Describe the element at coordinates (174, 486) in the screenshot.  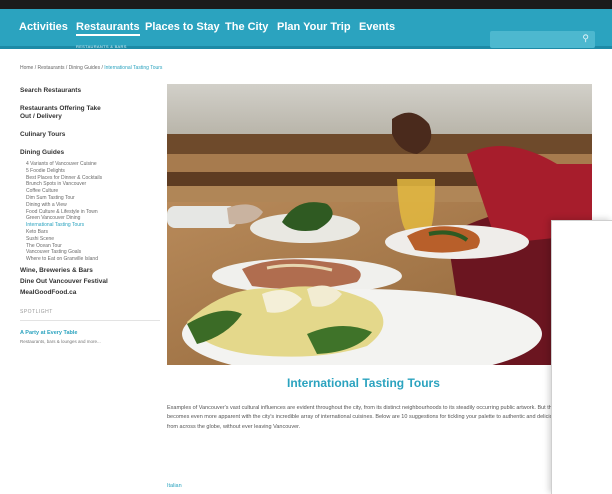
I see `section-link-italian: Italian` at that location.